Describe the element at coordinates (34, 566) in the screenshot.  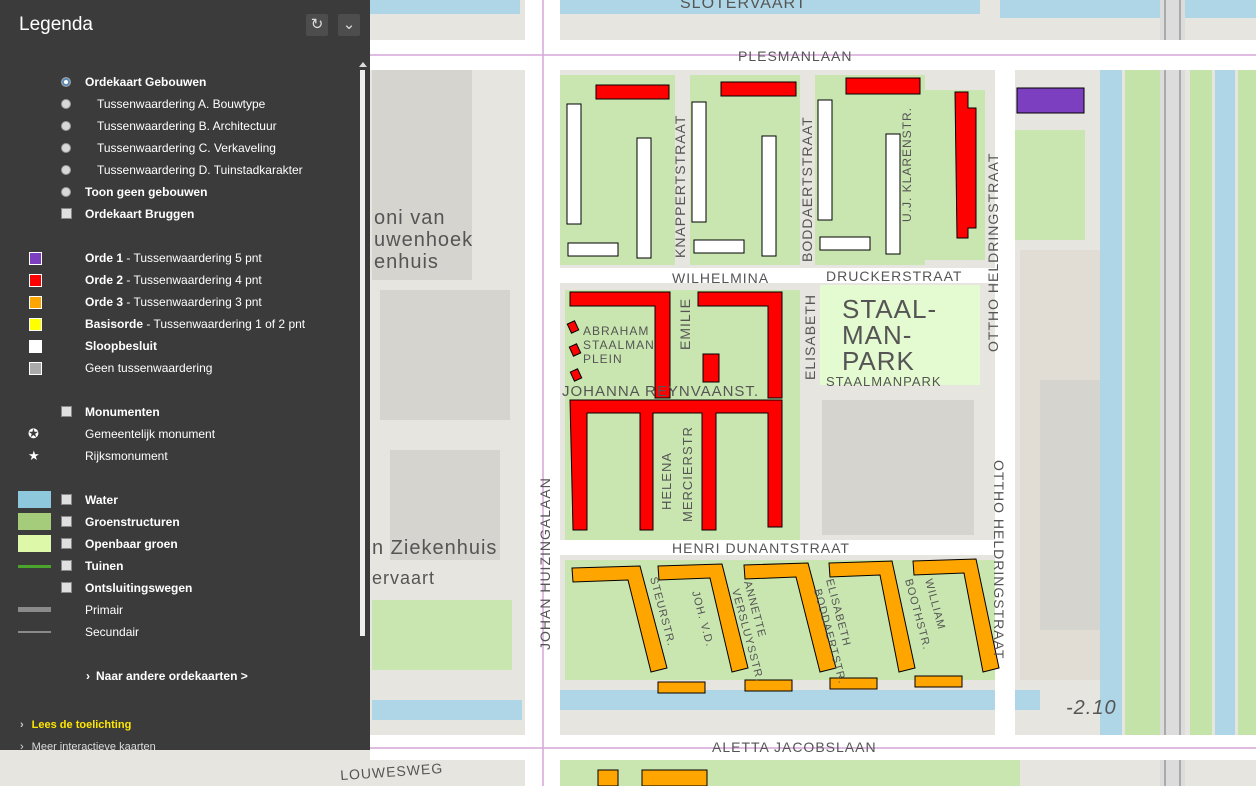
I see `swatch-tuinen` at that location.